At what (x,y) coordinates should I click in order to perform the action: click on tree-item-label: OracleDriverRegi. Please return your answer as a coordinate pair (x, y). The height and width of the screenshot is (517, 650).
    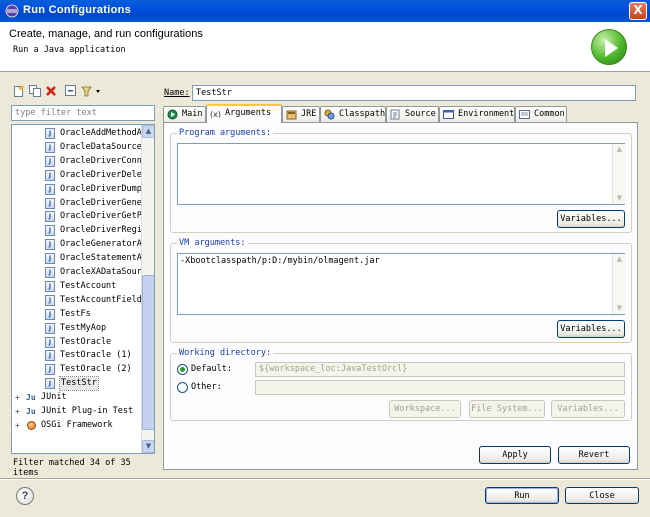
    Looking at the image, I should click on (101, 230).